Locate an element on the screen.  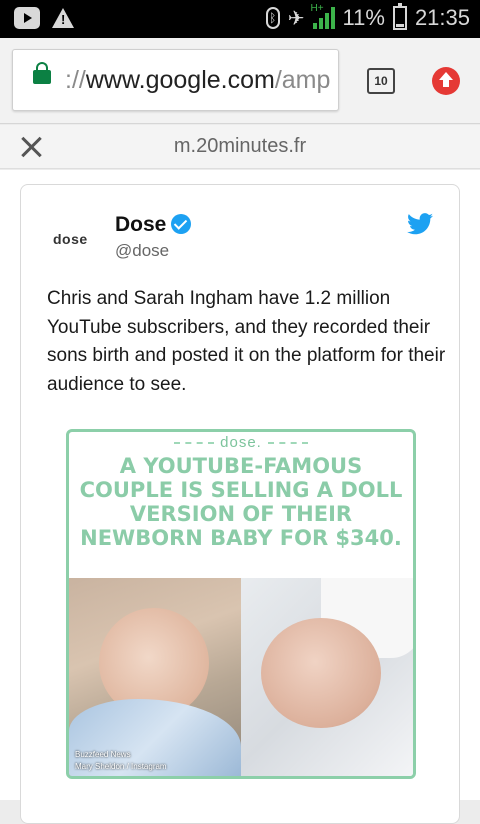
signal-icon: H+ is located at coordinates (323, 16).